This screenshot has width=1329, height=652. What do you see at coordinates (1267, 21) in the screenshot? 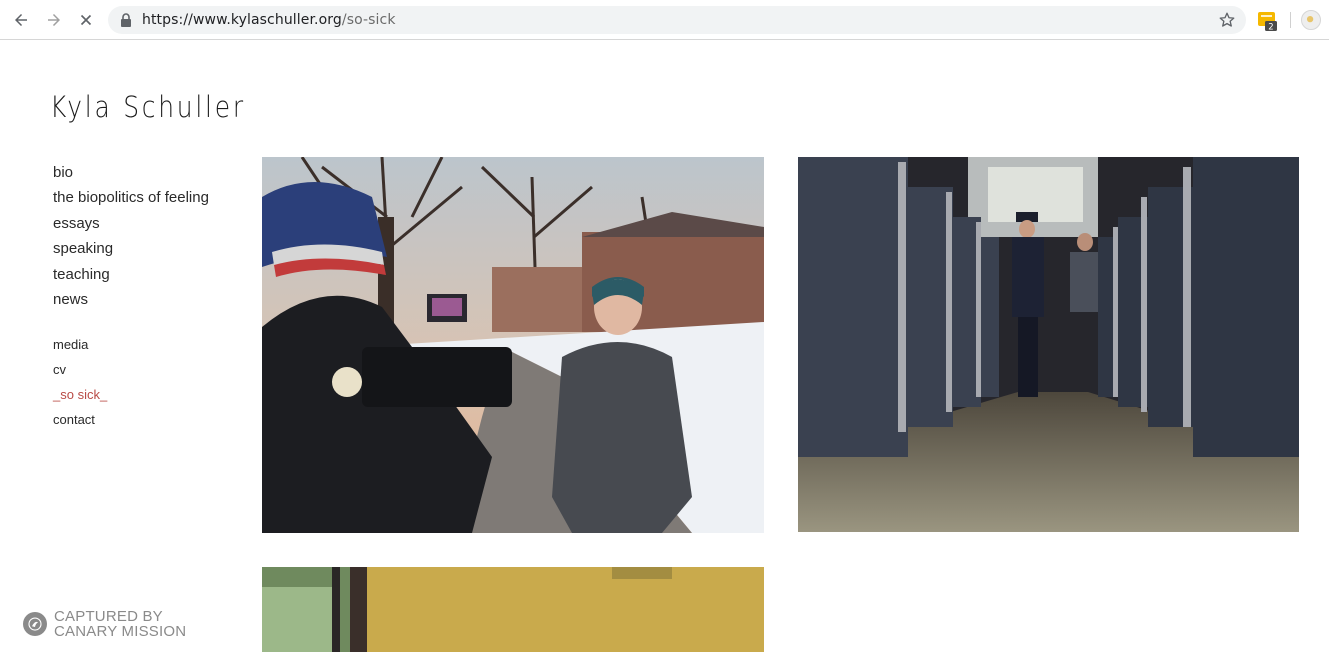
I see `extension-icon: 2` at bounding box center [1267, 21].